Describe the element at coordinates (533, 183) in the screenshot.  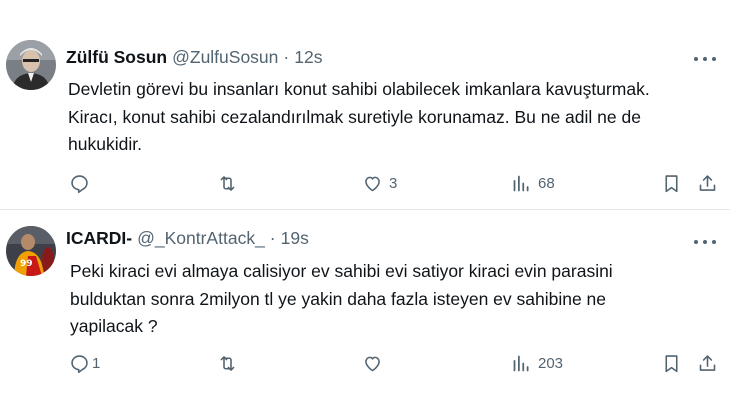
I see `views-button: 68` at that location.